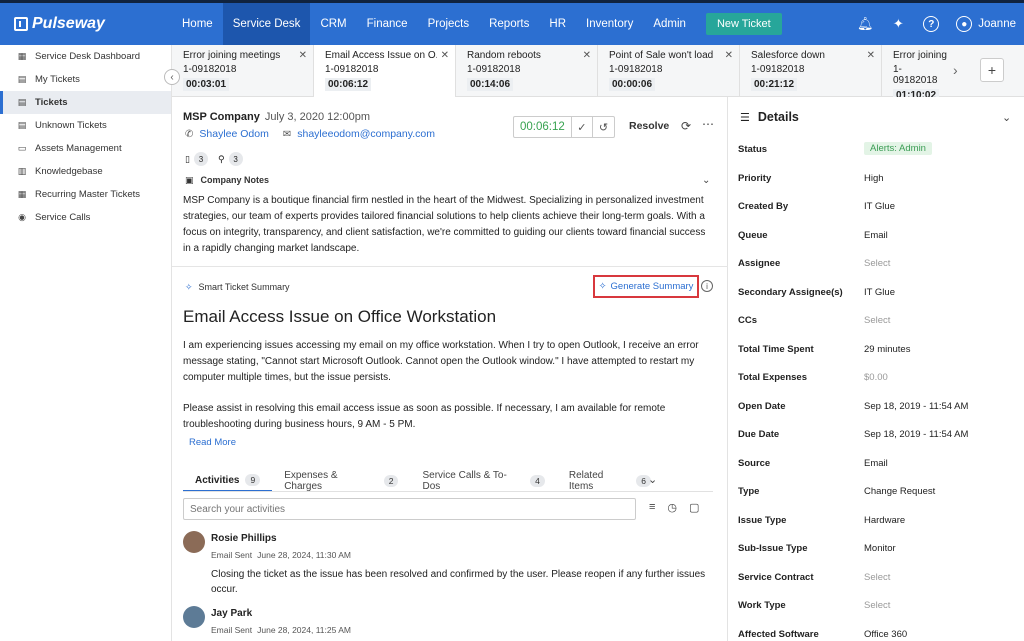 The width and height of the screenshot is (1024, 641). What do you see at coordinates (233, 134) in the screenshot?
I see `contact-name: Shaylee Odom` at bounding box center [233, 134].